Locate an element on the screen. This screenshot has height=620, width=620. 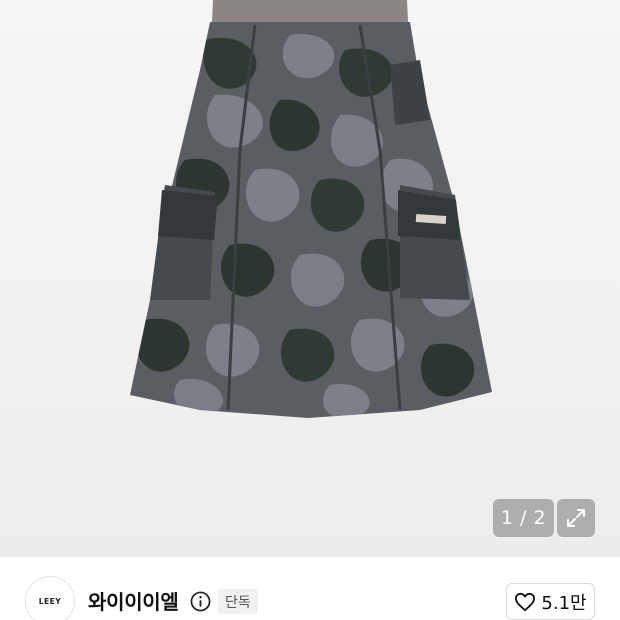
small-pocket is located at coordinates (410, 92).